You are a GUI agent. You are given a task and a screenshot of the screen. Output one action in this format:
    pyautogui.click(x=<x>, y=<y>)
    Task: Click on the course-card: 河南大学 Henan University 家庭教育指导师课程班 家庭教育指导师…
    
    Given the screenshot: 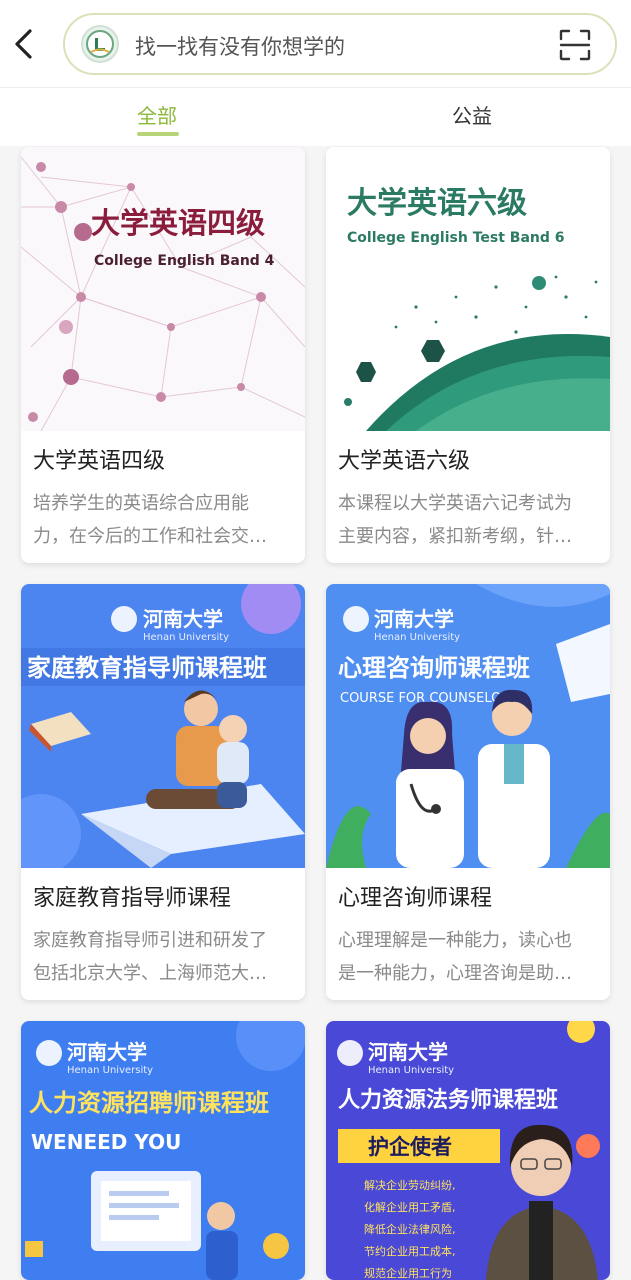 What is the action you would take?
    pyautogui.click(x=163, y=792)
    